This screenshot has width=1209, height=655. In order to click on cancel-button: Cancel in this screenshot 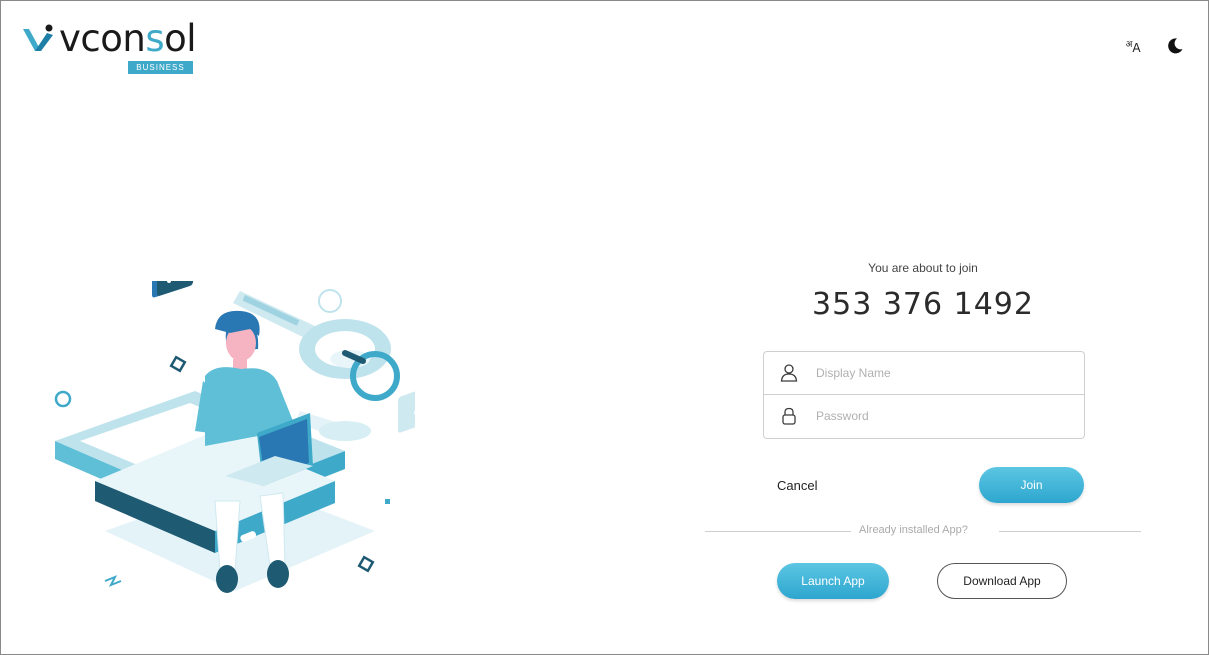, I will do `click(797, 485)`.